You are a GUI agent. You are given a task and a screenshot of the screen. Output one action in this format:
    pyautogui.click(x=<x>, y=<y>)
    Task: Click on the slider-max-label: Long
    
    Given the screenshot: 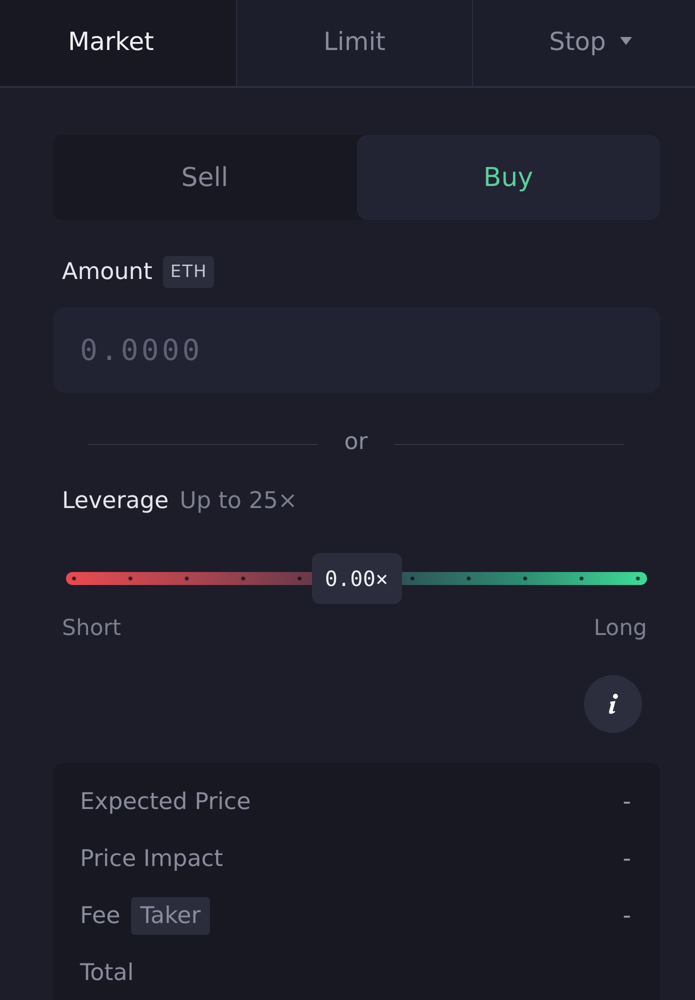 What is the action you would take?
    pyautogui.click(x=620, y=628)
    